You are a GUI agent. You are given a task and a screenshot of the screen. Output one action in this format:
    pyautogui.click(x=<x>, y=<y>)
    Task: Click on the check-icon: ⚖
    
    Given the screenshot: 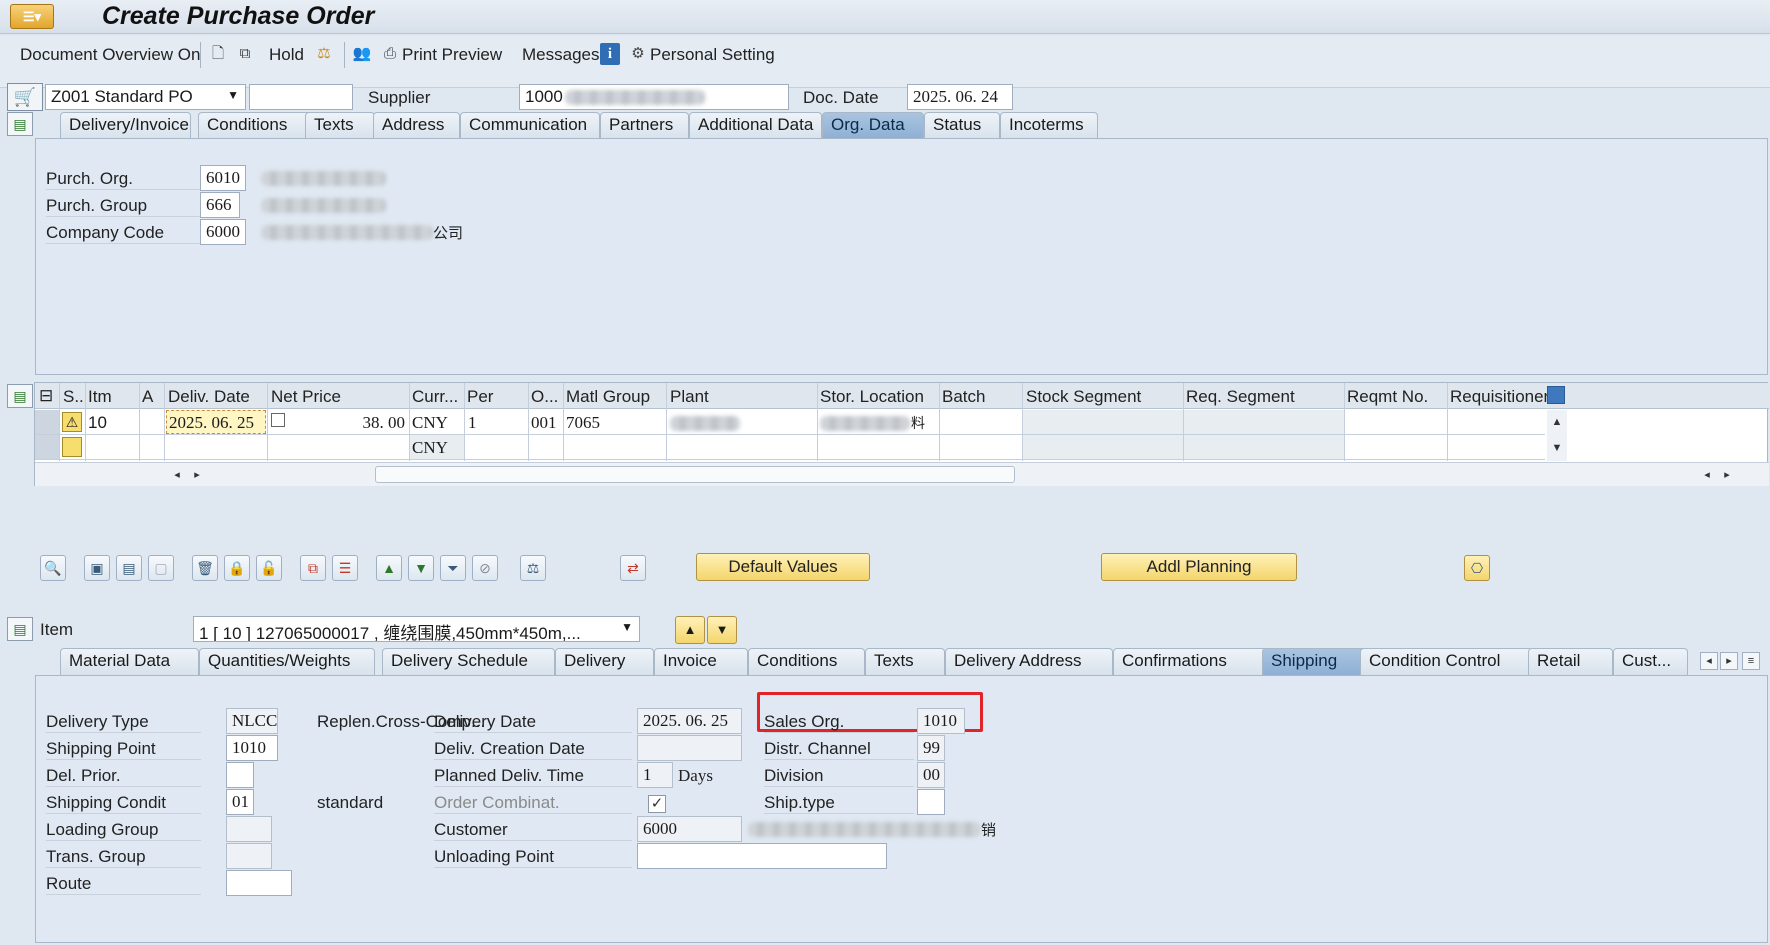 What is the action you would take?
    pyautogui.click(x=324, y=54)
    